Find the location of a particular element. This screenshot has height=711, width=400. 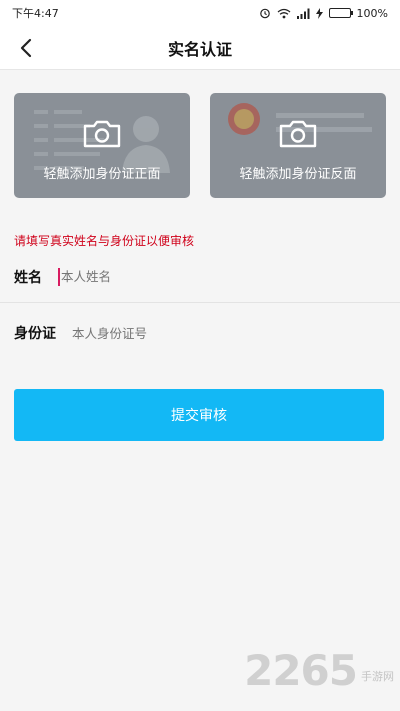

back-button is located at coordinates (26, 48).